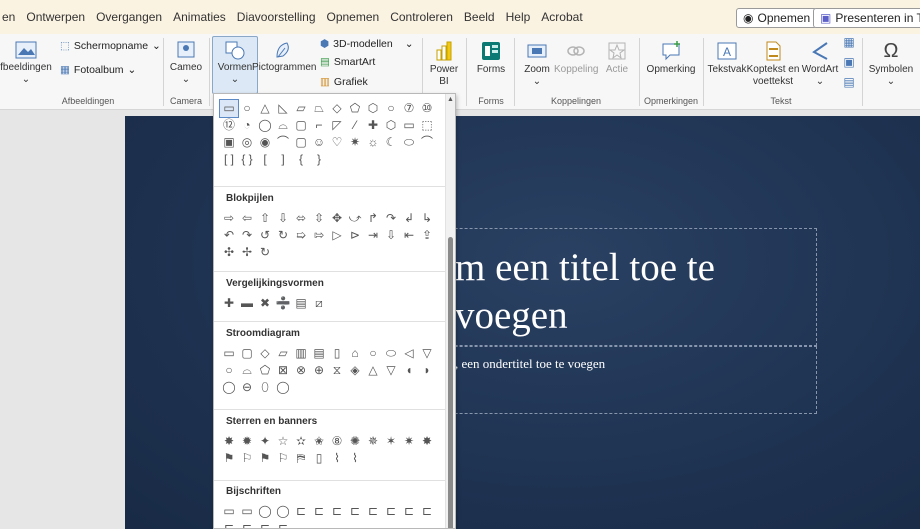  Describe the element at coordinates (337, 458) in the screenshot. I see `shape-item: ⌇` at that location.